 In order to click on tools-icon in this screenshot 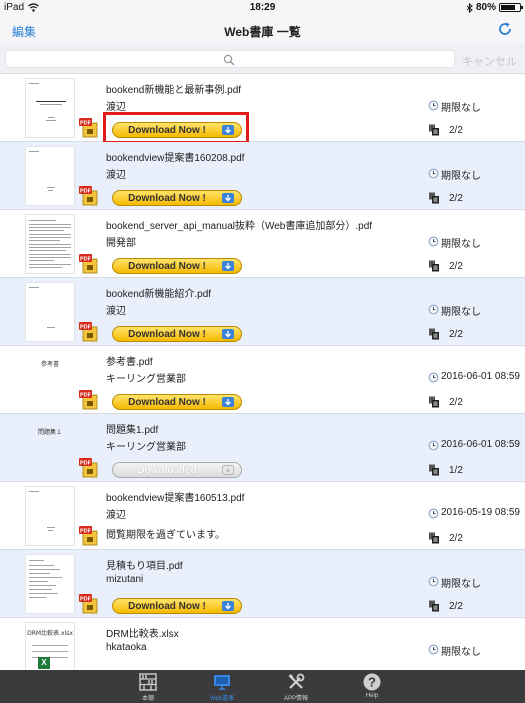, I will do `click(296, 681)`.